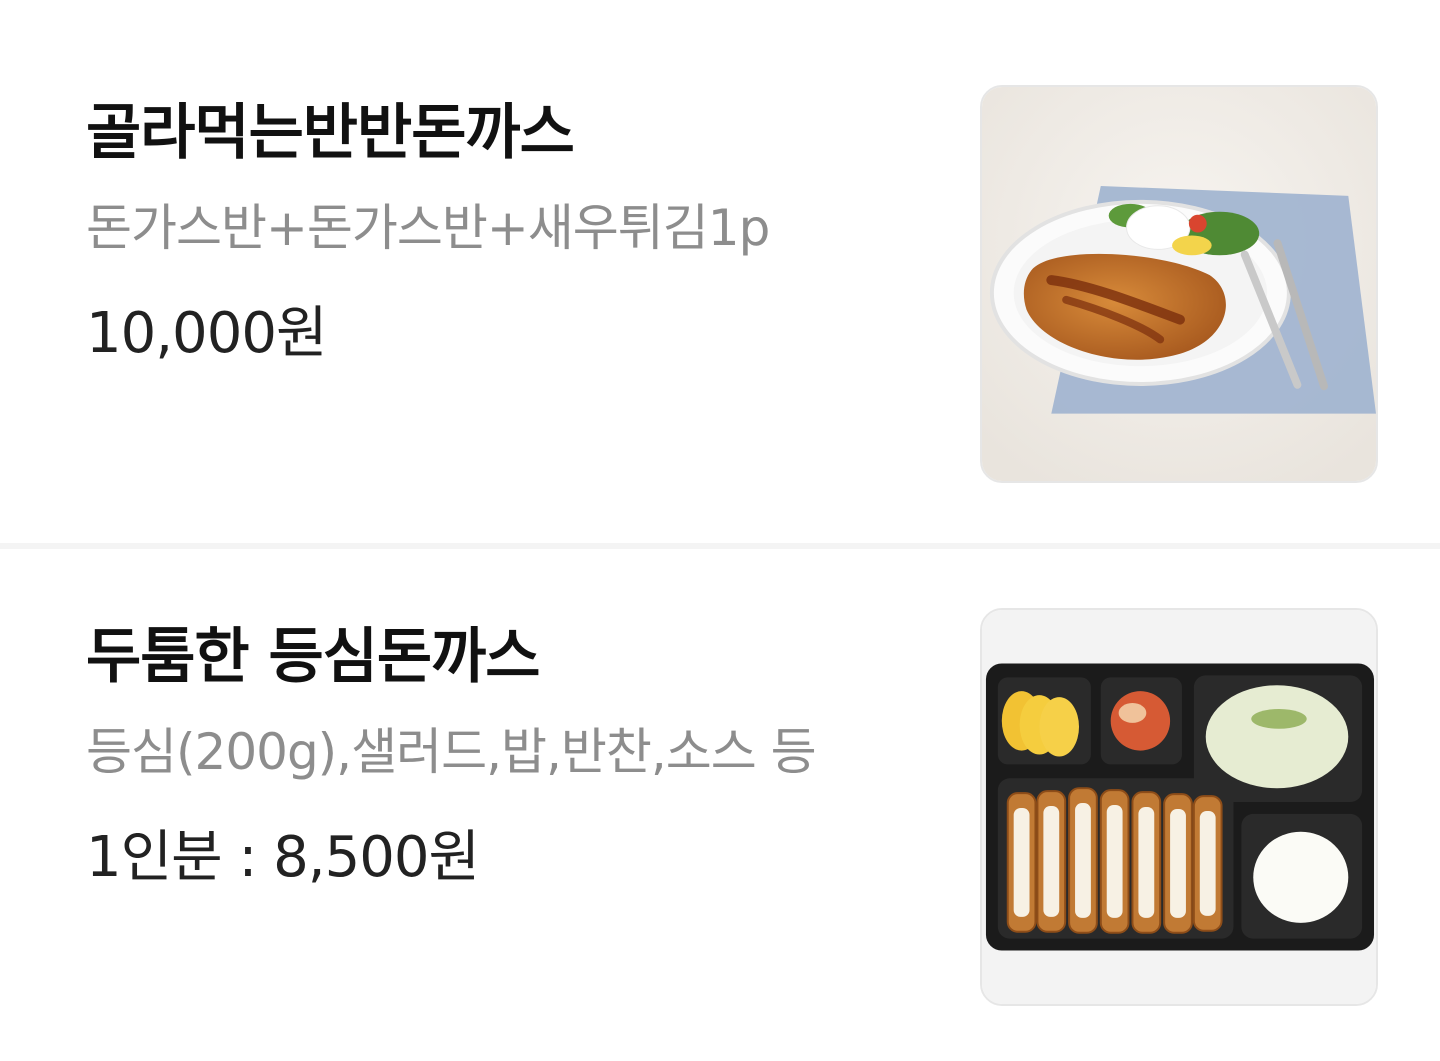 The height and width of the screenshot is (1061, 1440). What do you see at coordinates (313, 657) in the screenshot?
I see `menu-item-name: 두툼한 등심돈까스` at bounding box center [313, 657].